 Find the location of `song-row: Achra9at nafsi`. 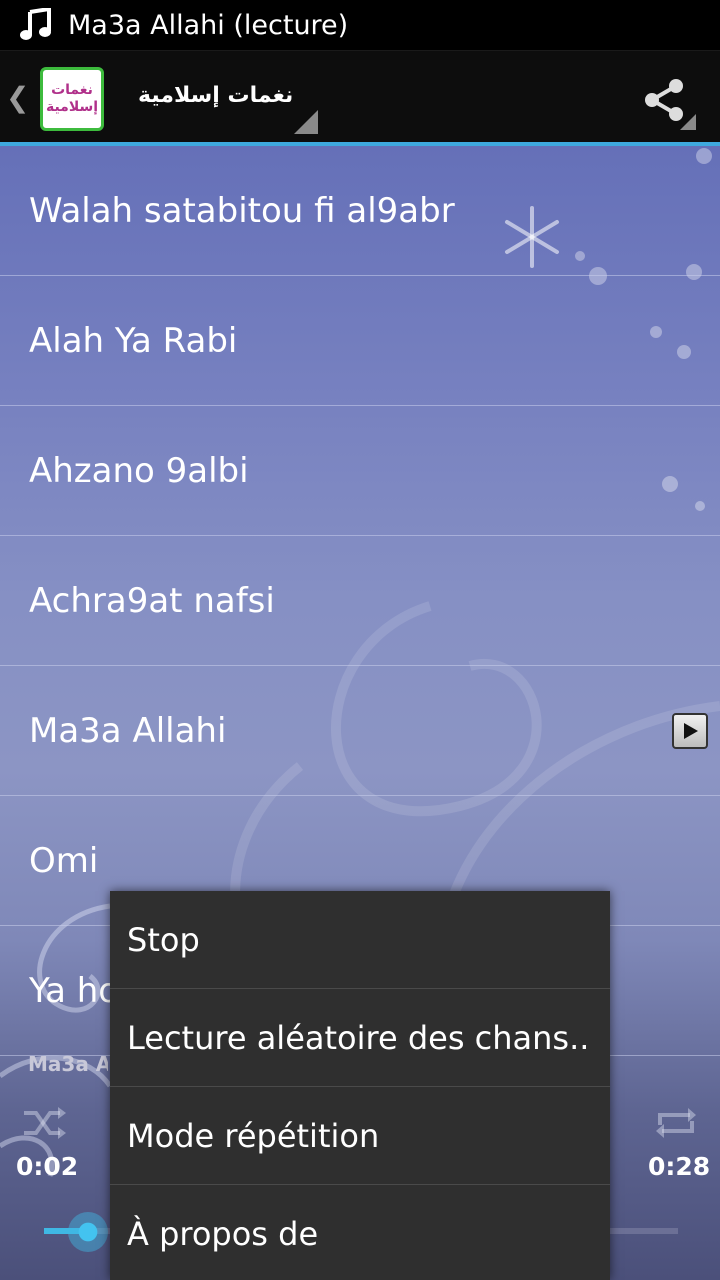

song-row: Achra9at nafsi is located at coordinates (360, 601).